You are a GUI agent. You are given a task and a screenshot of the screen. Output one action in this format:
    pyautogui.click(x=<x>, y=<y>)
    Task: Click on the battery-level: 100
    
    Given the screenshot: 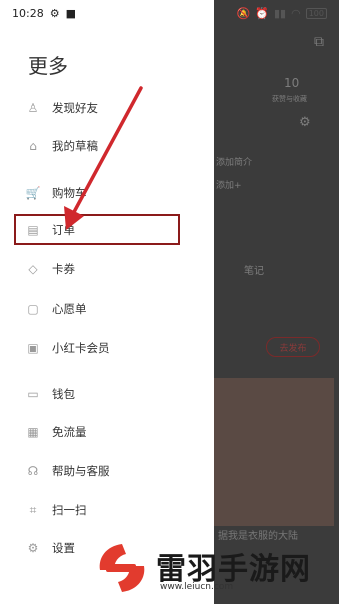 What is the action you would take?
    pyautogui.click(x=316, y=13)
    